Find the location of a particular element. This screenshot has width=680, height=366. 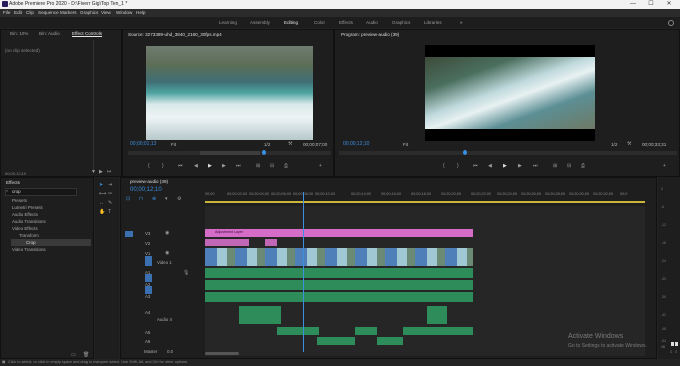

lift-icon: ⊞ is located at coordinates (555, 166).